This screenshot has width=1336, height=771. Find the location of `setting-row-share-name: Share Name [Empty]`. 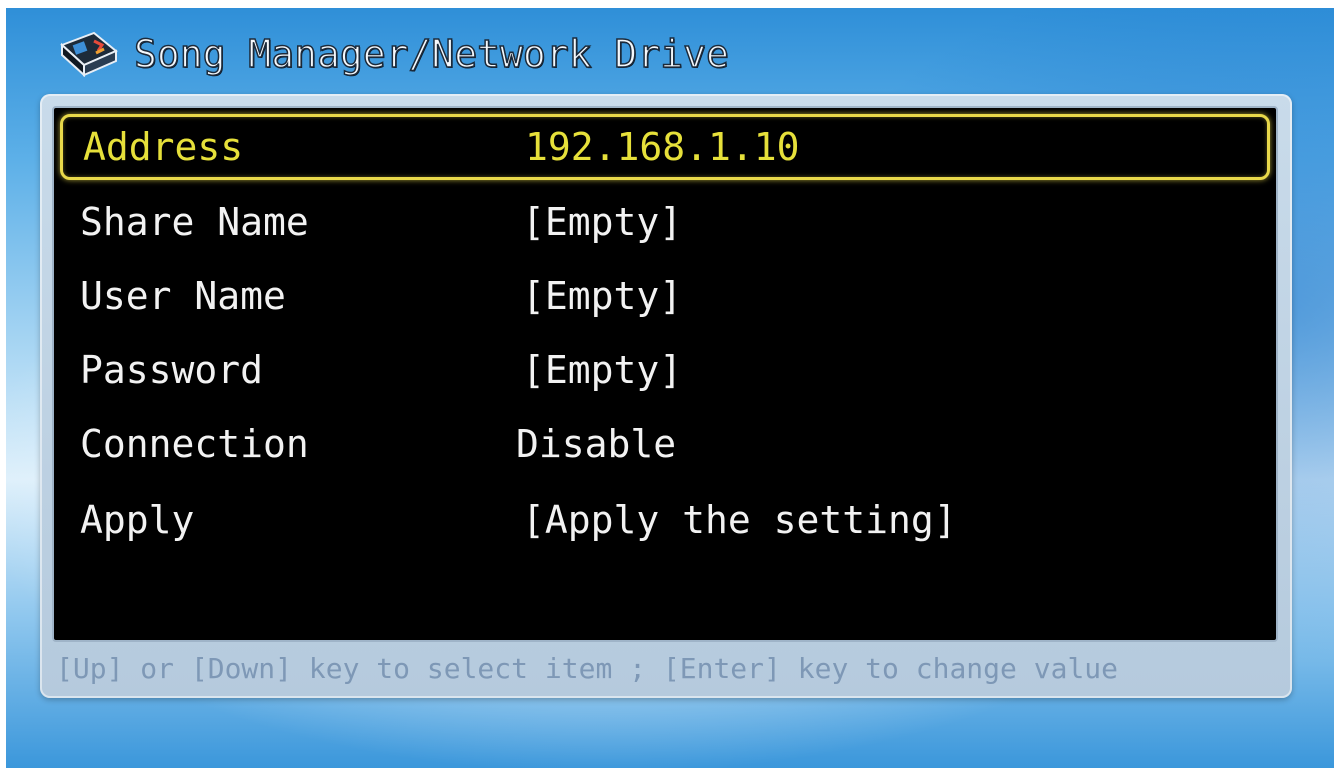

setting-row-share-name: Share Name [Empty] is located at coordinates (665, 222).